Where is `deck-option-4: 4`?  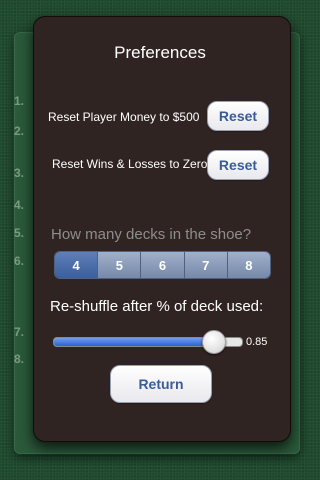
deck-option-4: 4 is located at coordinates (77, 265).